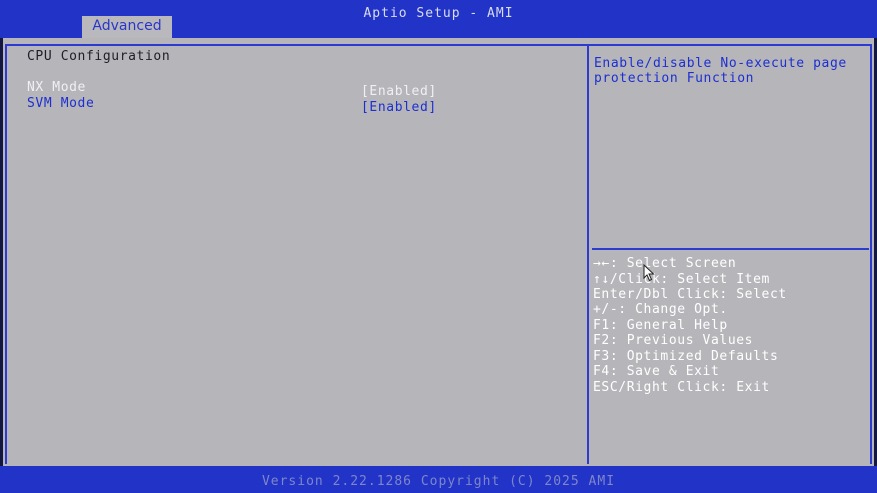  What do you see at coordinates (871, 254) in the screenshot?
I see `frame-right-line` at bounding box center [871, 254].